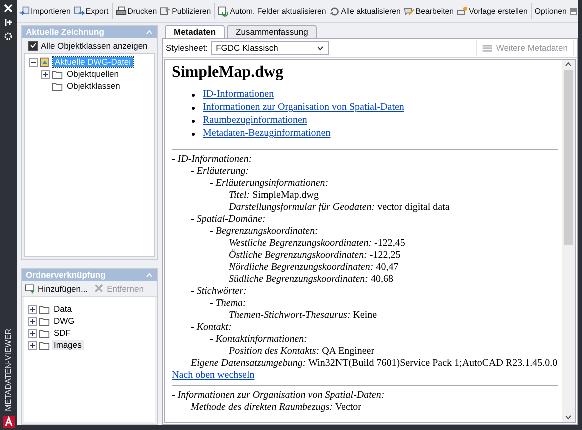 Image resolution: width=582 pixels, height=430 pixels. Describe the element at coordinates (64, 321) in the screenshot. I see `folder-item: DWG` at that location.